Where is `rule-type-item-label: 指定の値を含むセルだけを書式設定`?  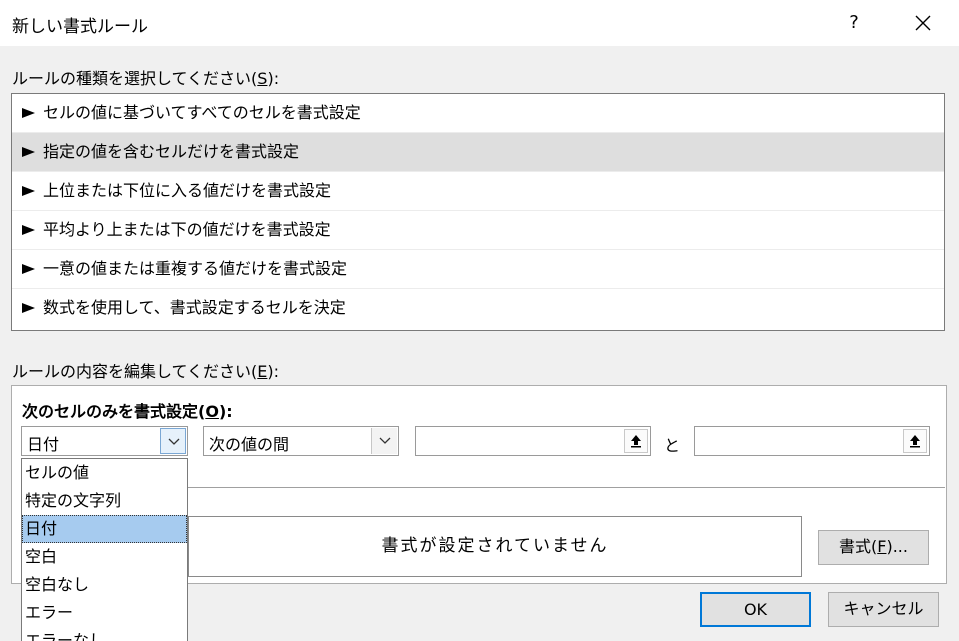 rule-type-item-label: 指定の値を含むセルだけを書式設定 is located at coordinates (171, 151).